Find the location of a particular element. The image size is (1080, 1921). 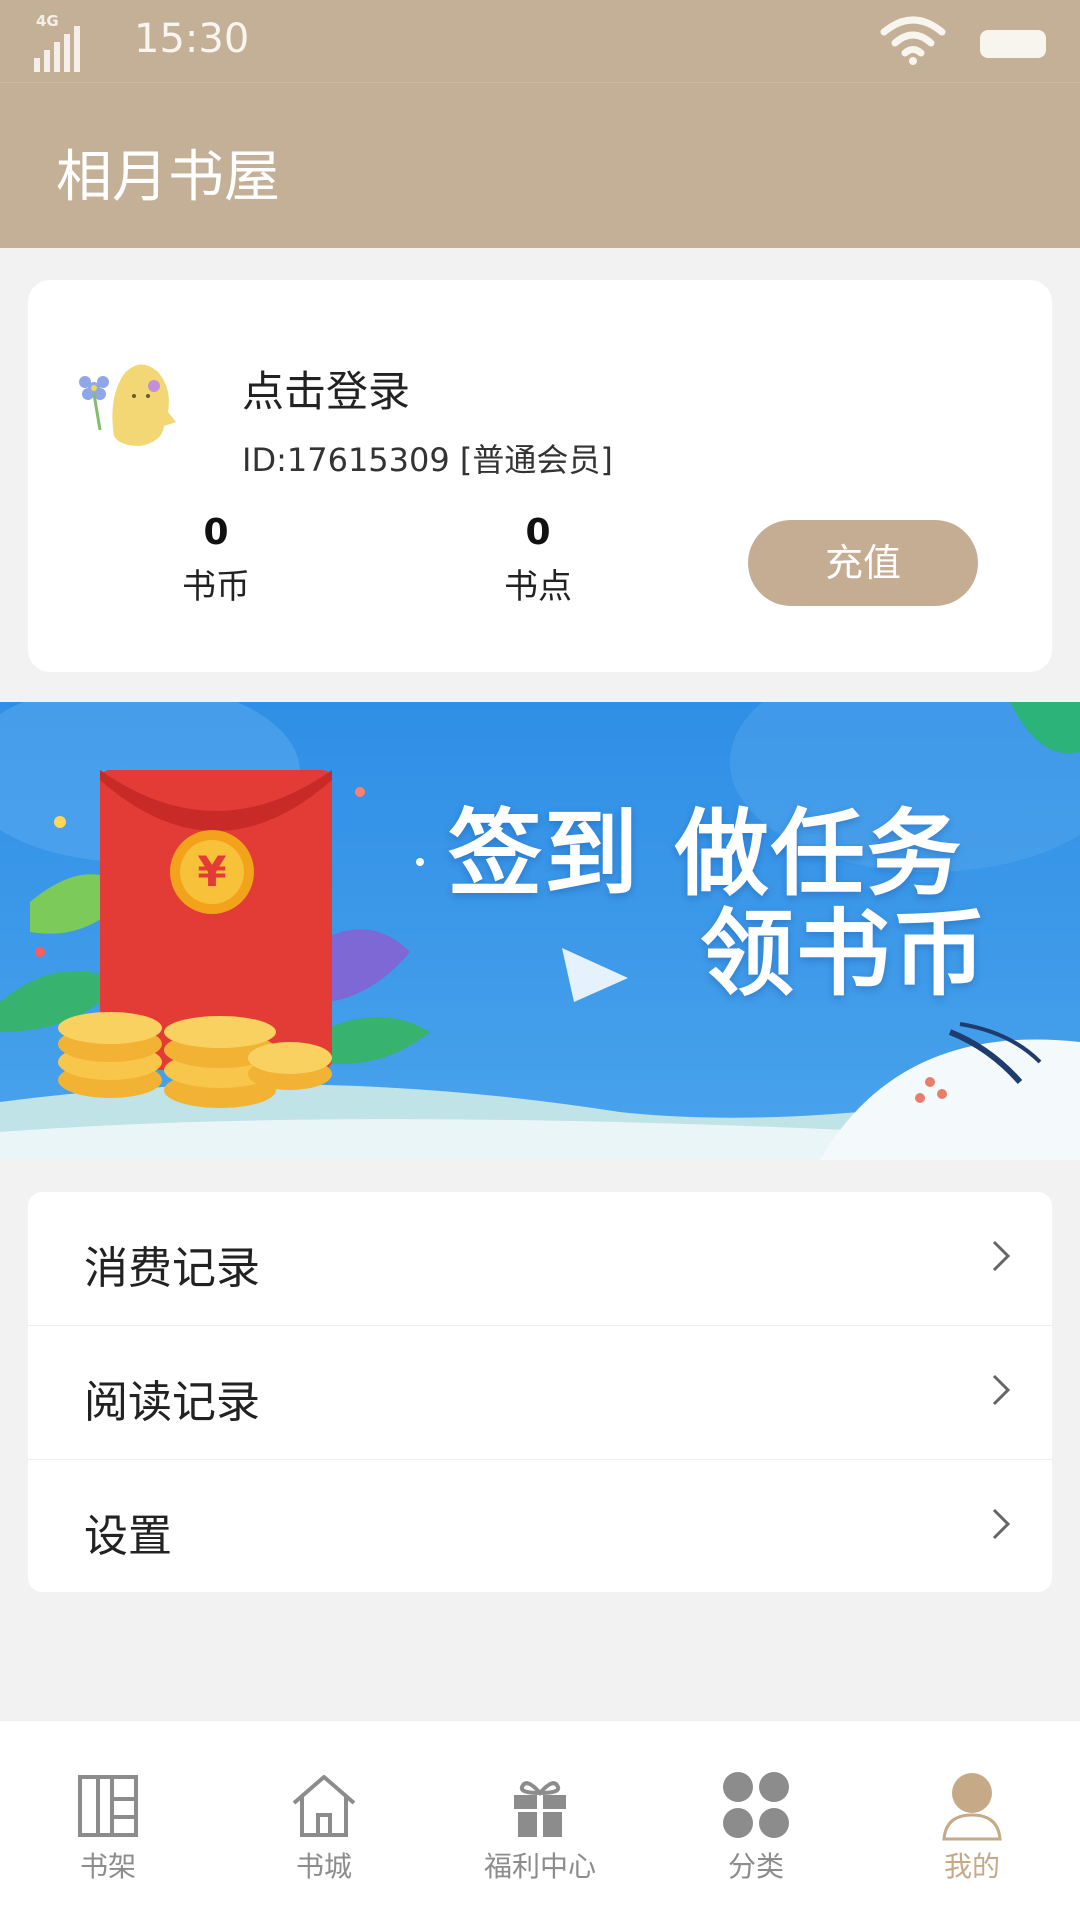

menu-item-reading-records: 阅读记录 is located at coordinates (540, 1393).